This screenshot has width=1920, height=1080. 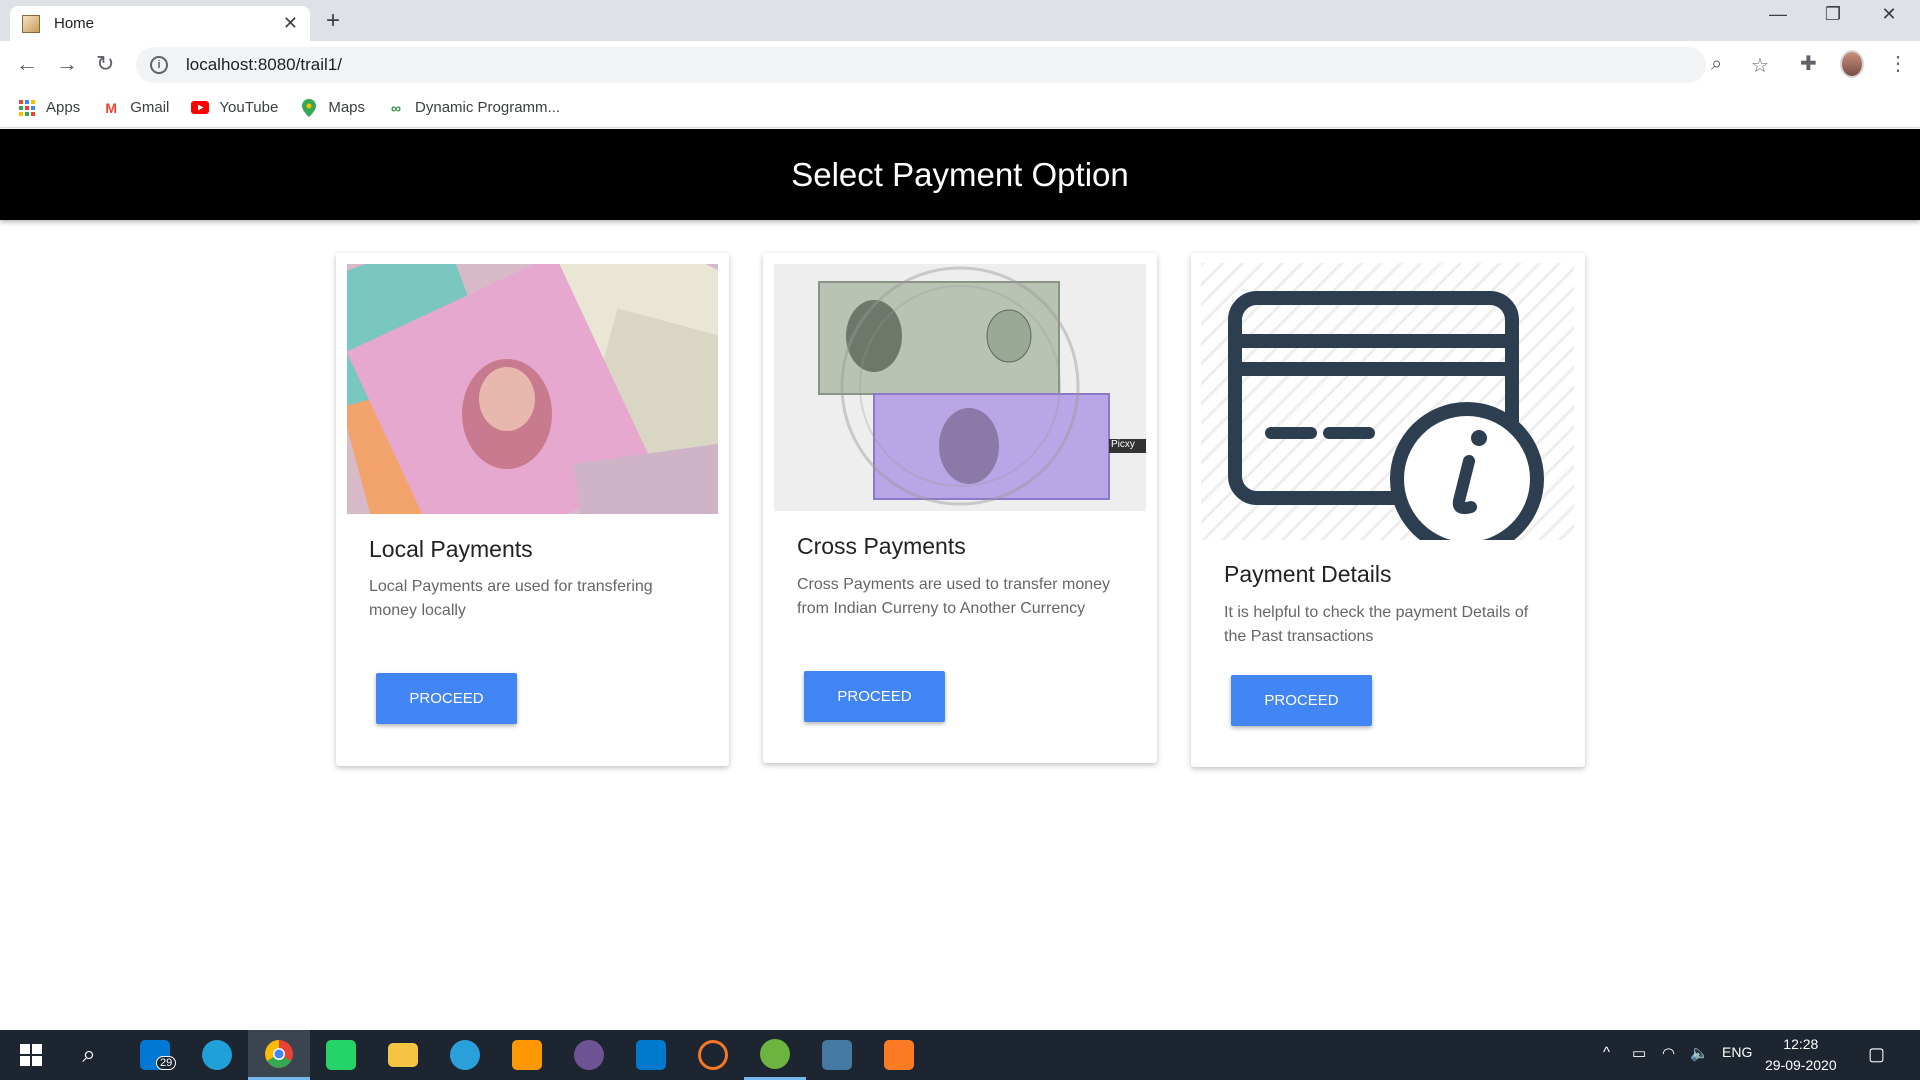 I want to click on forward-icon: →, so click(x=67, y=64).